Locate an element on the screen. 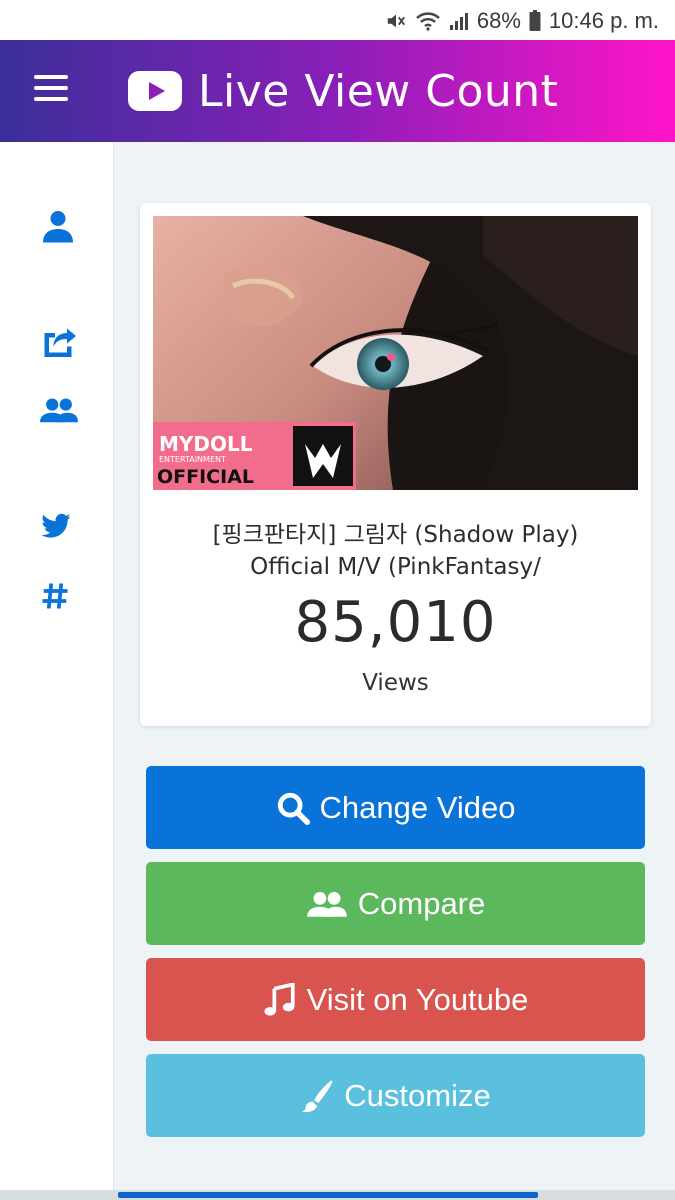 The height and width of the screenshot is (1200, 675). twitter-icon is located at coordinates (56, 526).